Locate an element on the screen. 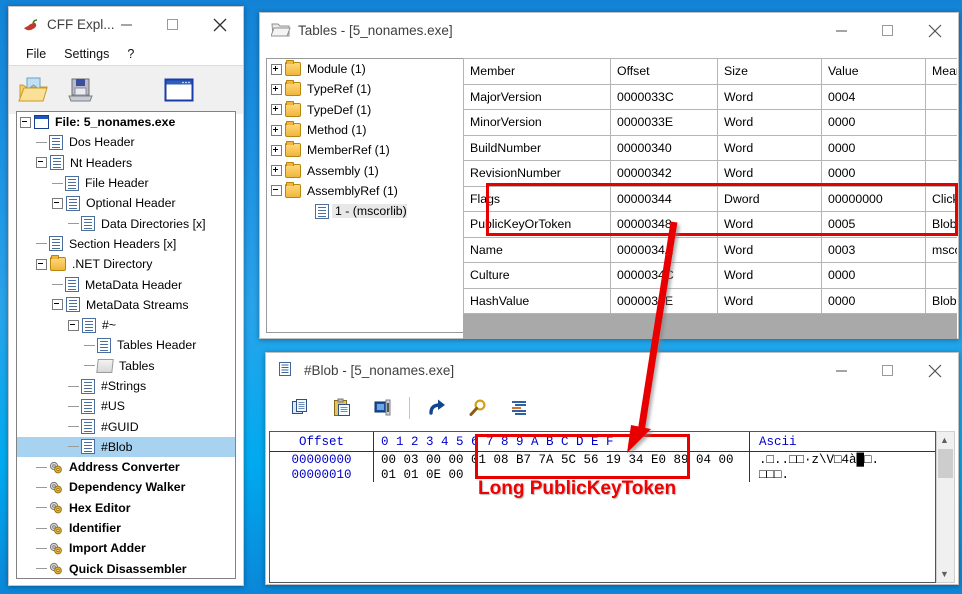 This screenshot has width=962, height=594. sidebar-item-dos-header: Dos Header is located at coordinates (126, 142).